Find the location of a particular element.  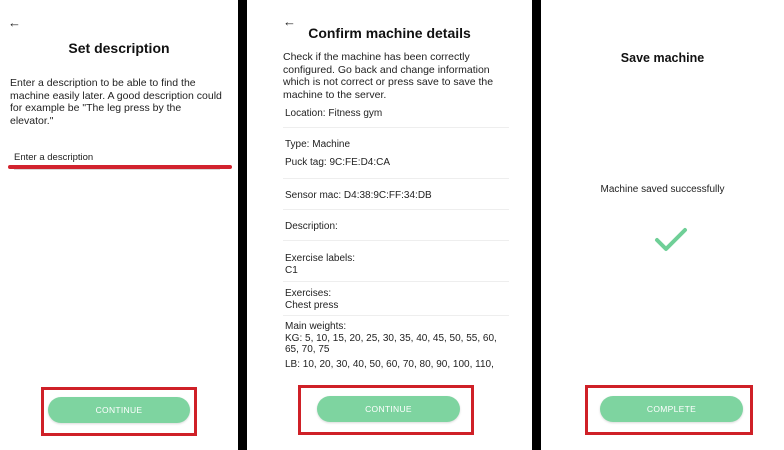

complete-button: COMPLETE is located at coordinates (671, 409).